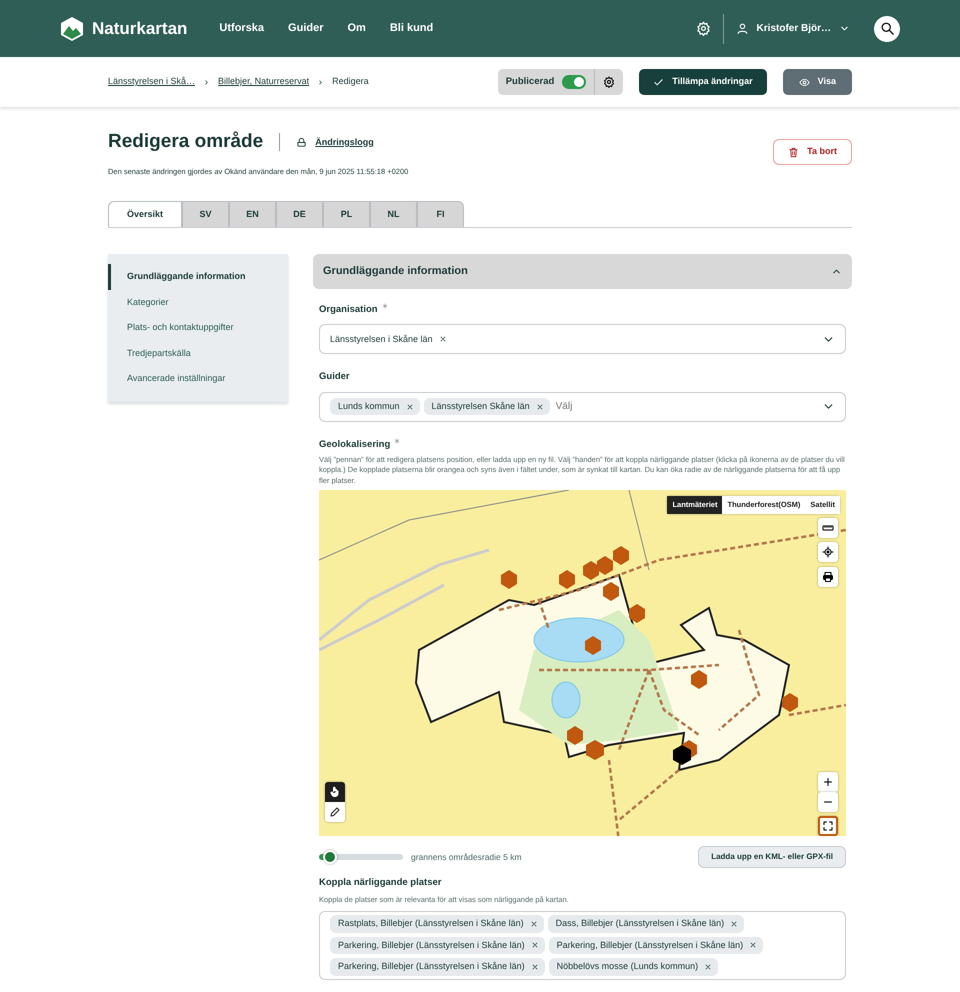 The height and width of the screenshot is (992, 960). Describe the element at coordinates (794, 152) in the screenshot. I see `trash-icon` at that location.